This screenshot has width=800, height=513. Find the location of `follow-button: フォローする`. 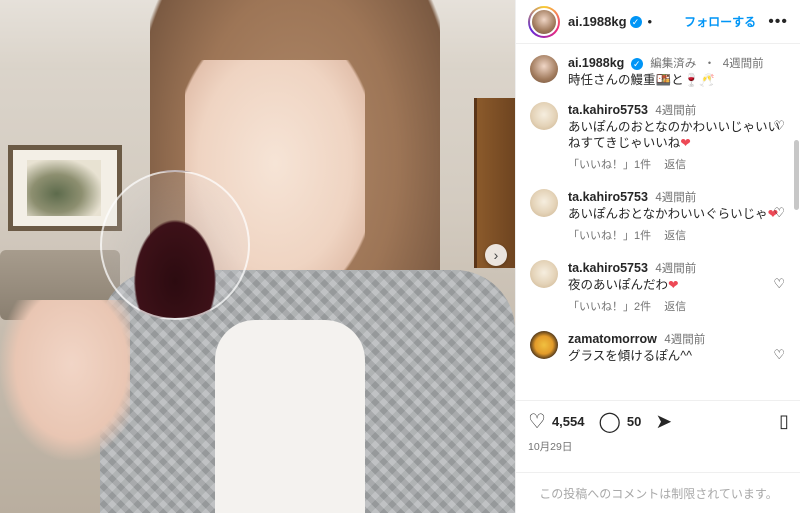

follow-button: フォローする is located at coordinates (720, 21).